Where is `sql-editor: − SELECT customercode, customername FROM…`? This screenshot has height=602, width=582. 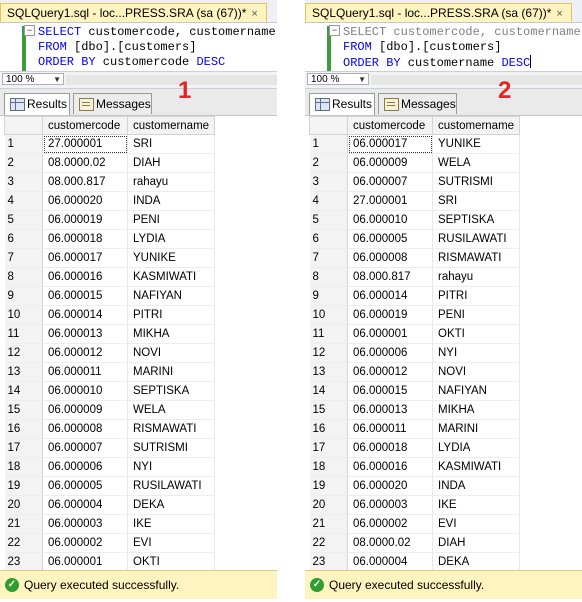
sql-editor: − SELECT customercode, customername FROM… is located at coordinates (138, 47).